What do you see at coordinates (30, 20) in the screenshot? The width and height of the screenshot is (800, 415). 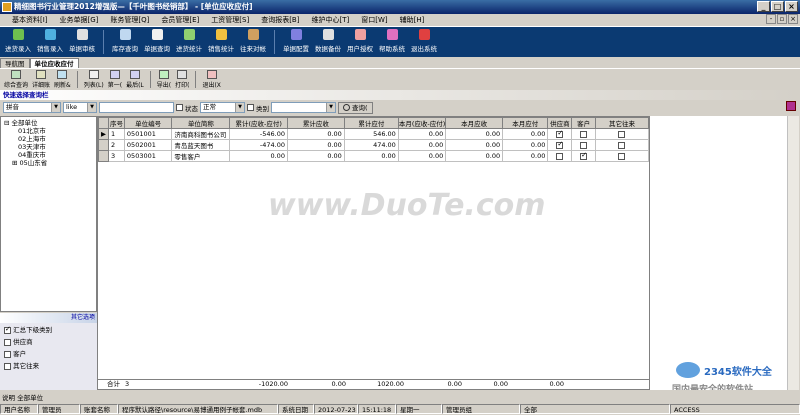 I see `menu-basic: 基本资料[I]` at bounding box center [30, 20].